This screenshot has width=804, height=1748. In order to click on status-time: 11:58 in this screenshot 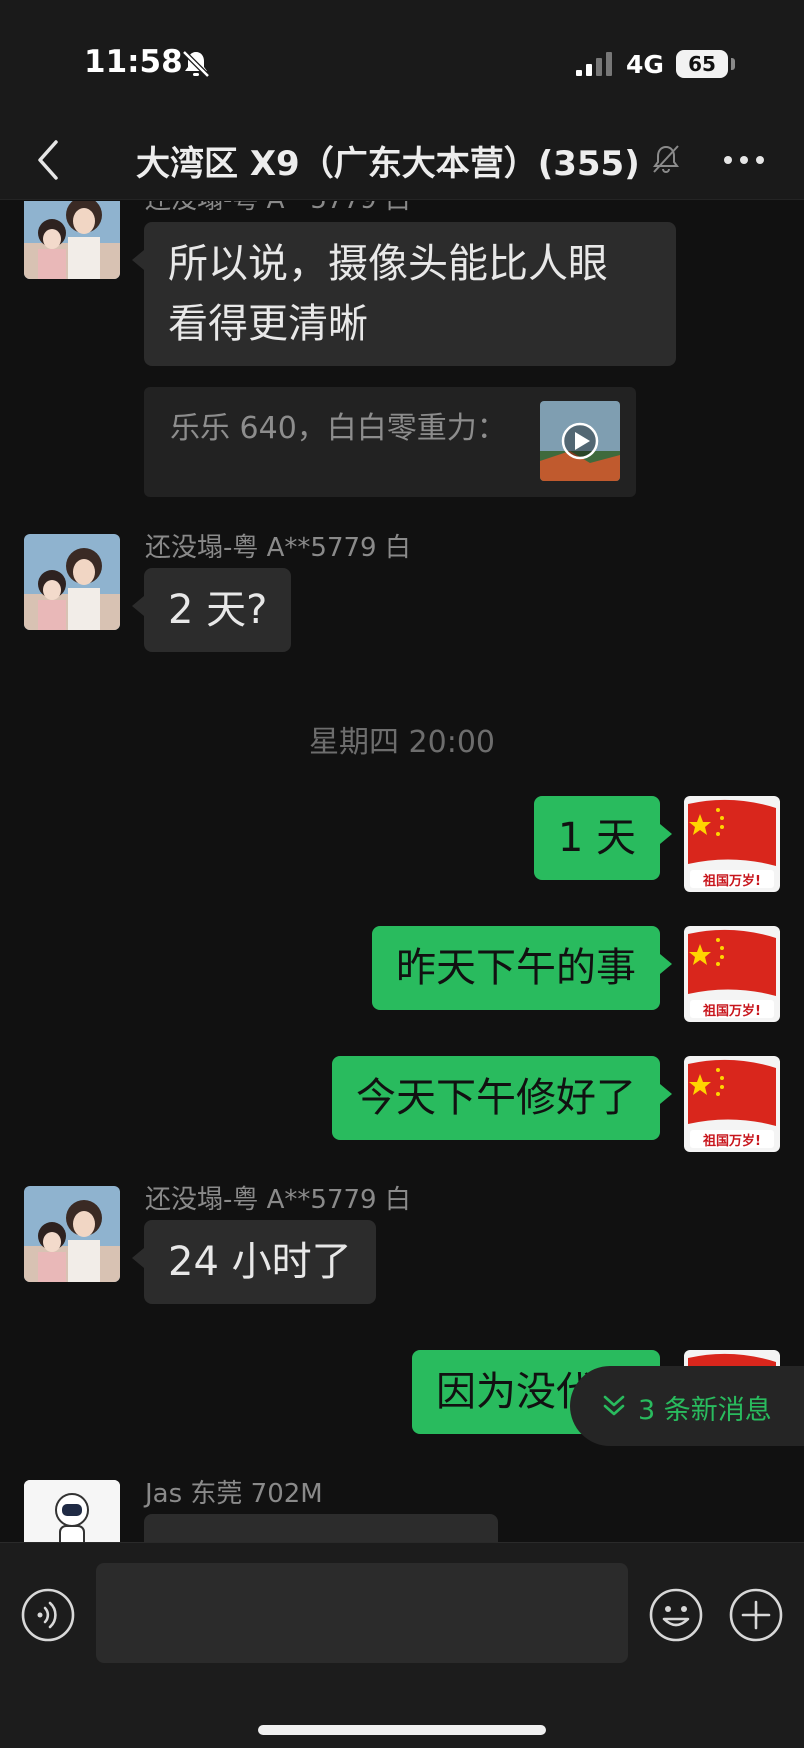, I will do `click(133, 62)`.